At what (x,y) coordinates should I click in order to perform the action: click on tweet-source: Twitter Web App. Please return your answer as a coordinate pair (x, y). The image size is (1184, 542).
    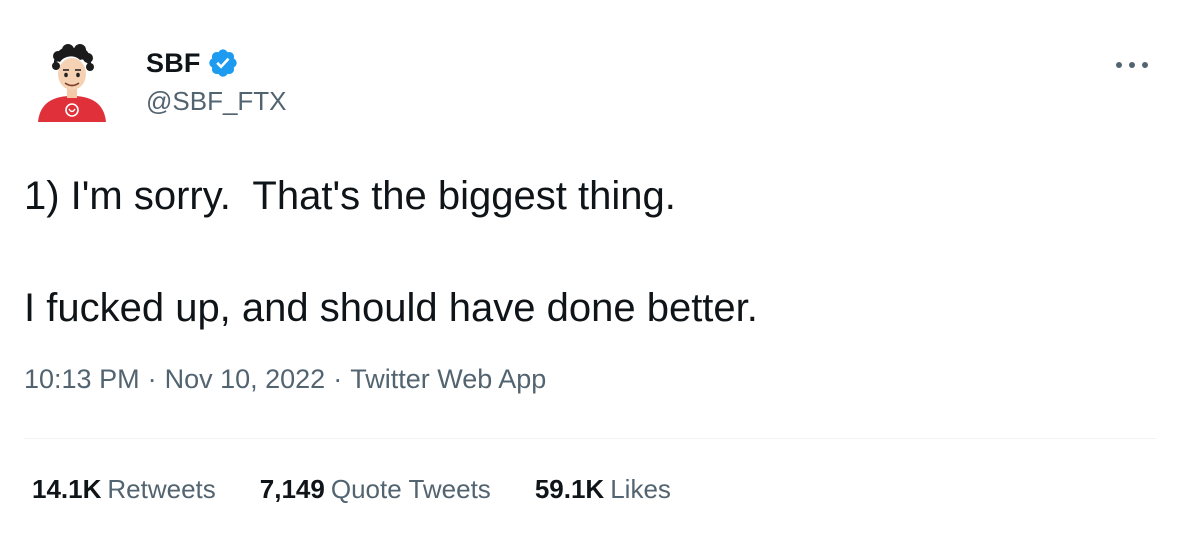
    Looking at the image, I should click on (448, 379).